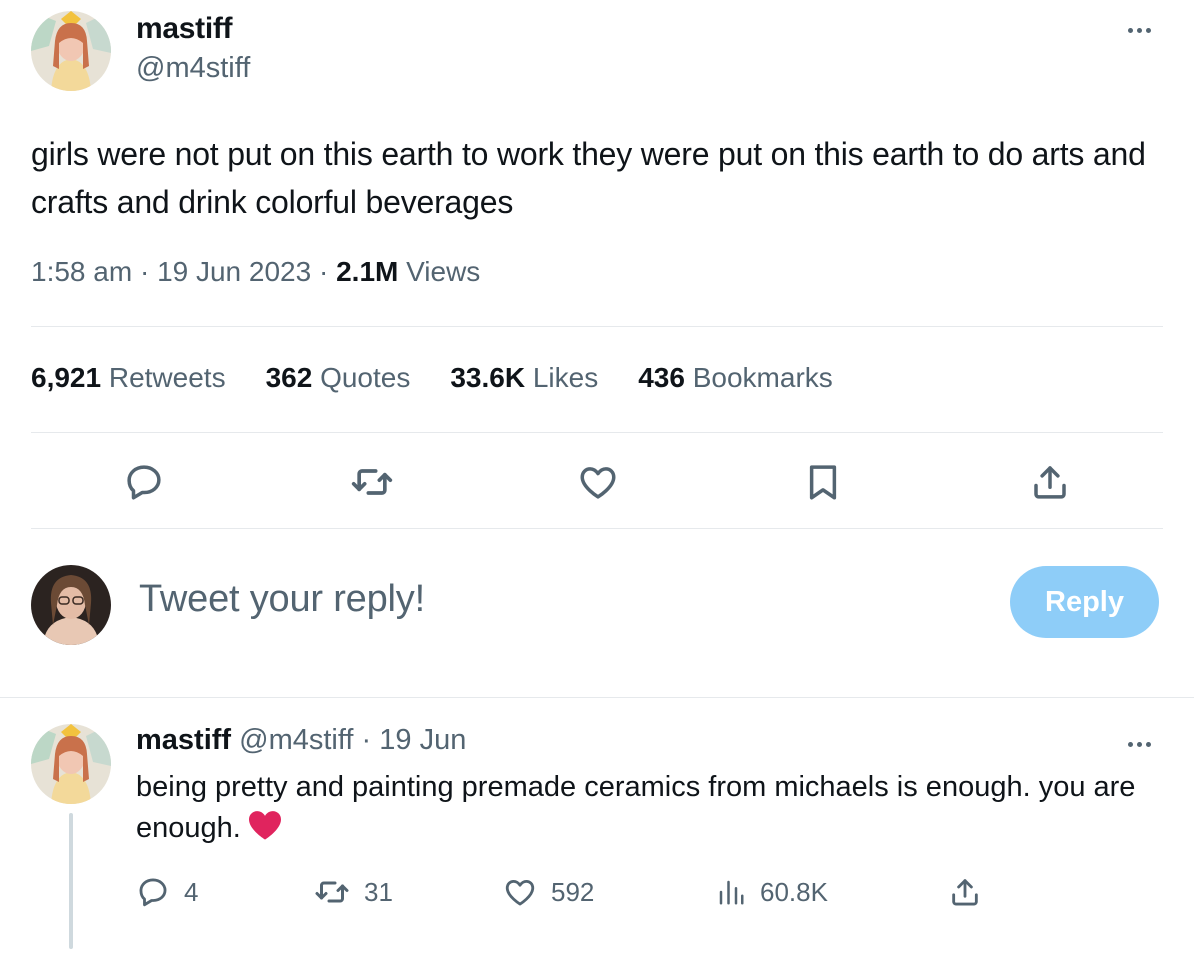 The width and height of the screenshot is (1194, 958). What do you see at coordinates (184, 29) in the screenshot?
I see `author-name: mastiff` at bounding box center [184, 29].